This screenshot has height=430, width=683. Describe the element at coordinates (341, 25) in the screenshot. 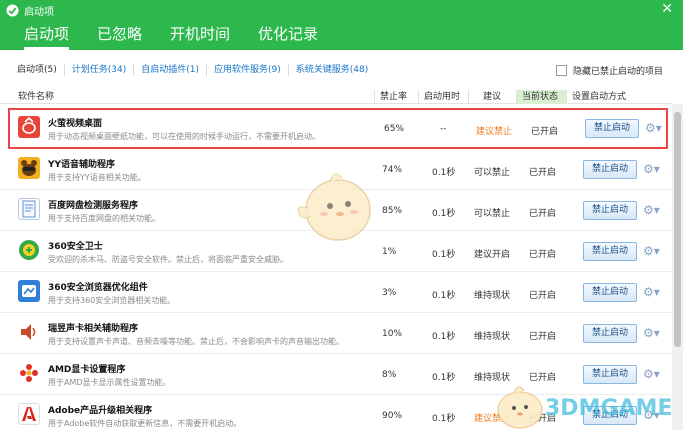

I see `header-bar: 启动项 ✕ 启动项 已忽略 开机时间 优化记录` at that location.